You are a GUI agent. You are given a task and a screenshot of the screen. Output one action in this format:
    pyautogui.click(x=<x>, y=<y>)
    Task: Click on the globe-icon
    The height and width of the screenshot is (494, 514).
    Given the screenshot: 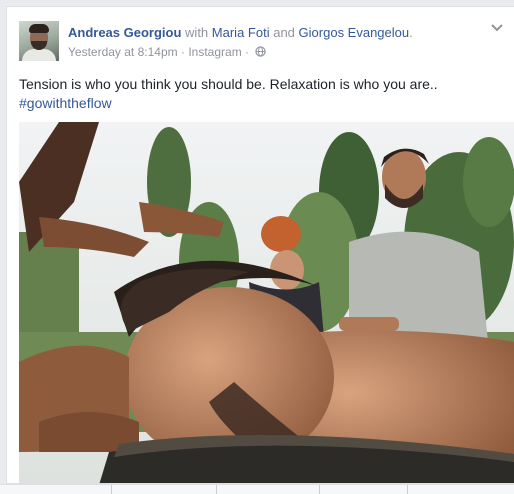 What is the action you would take?
    pyautogui.click(x=261, y=51)
    